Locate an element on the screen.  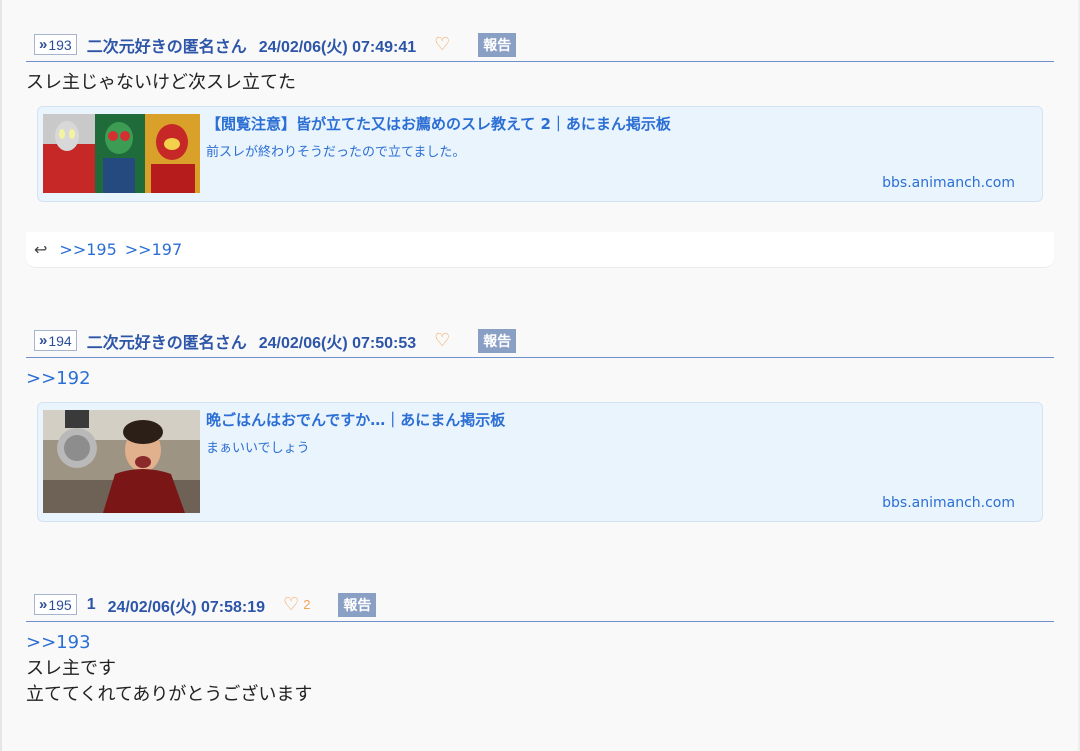
reply-link: >>197 is located at coordinates (153, 249).